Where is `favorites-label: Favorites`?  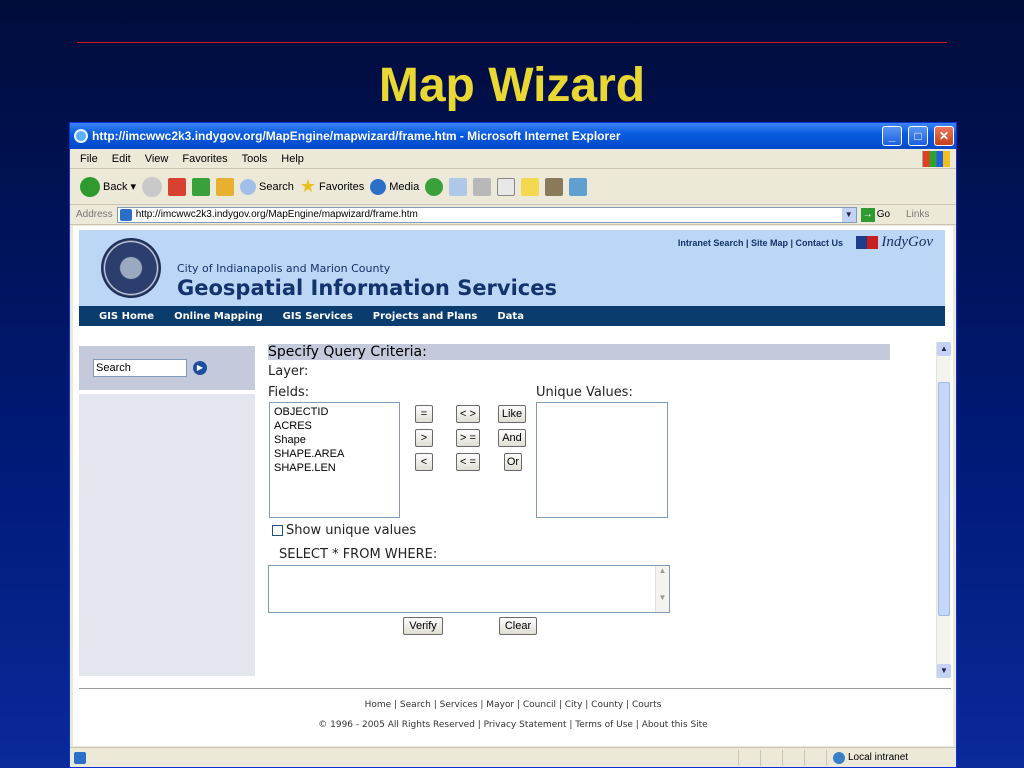 favorites-label: Favorites is located at coordinates (342, 186).